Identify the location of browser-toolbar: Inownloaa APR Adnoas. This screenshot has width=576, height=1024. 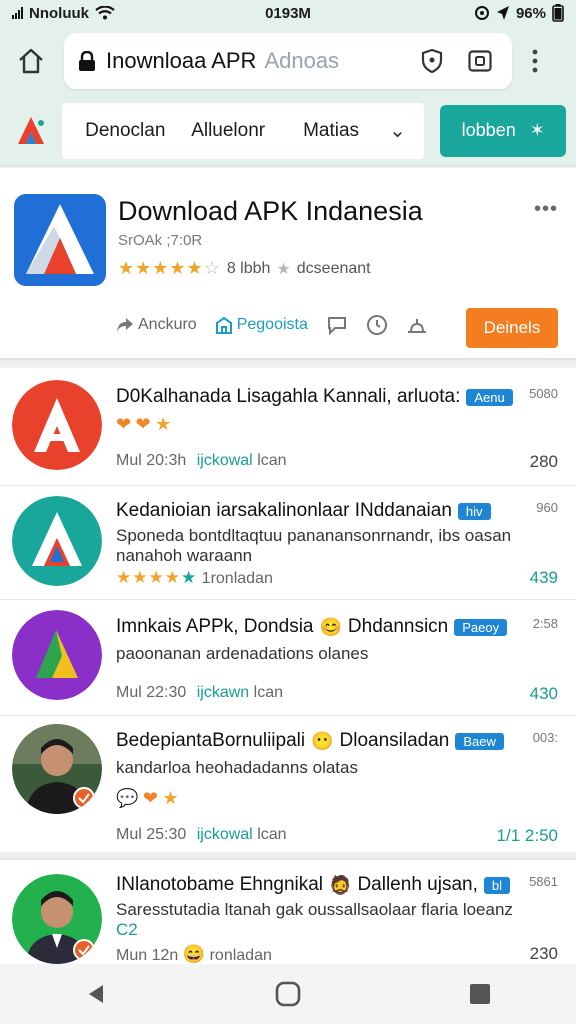
(288, 61).